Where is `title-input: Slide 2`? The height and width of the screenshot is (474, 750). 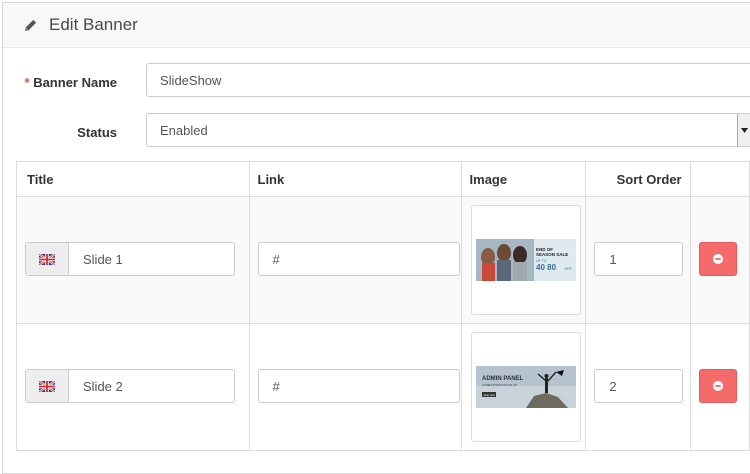
title-input: Slide 2 is located at coordinates (130, 386).